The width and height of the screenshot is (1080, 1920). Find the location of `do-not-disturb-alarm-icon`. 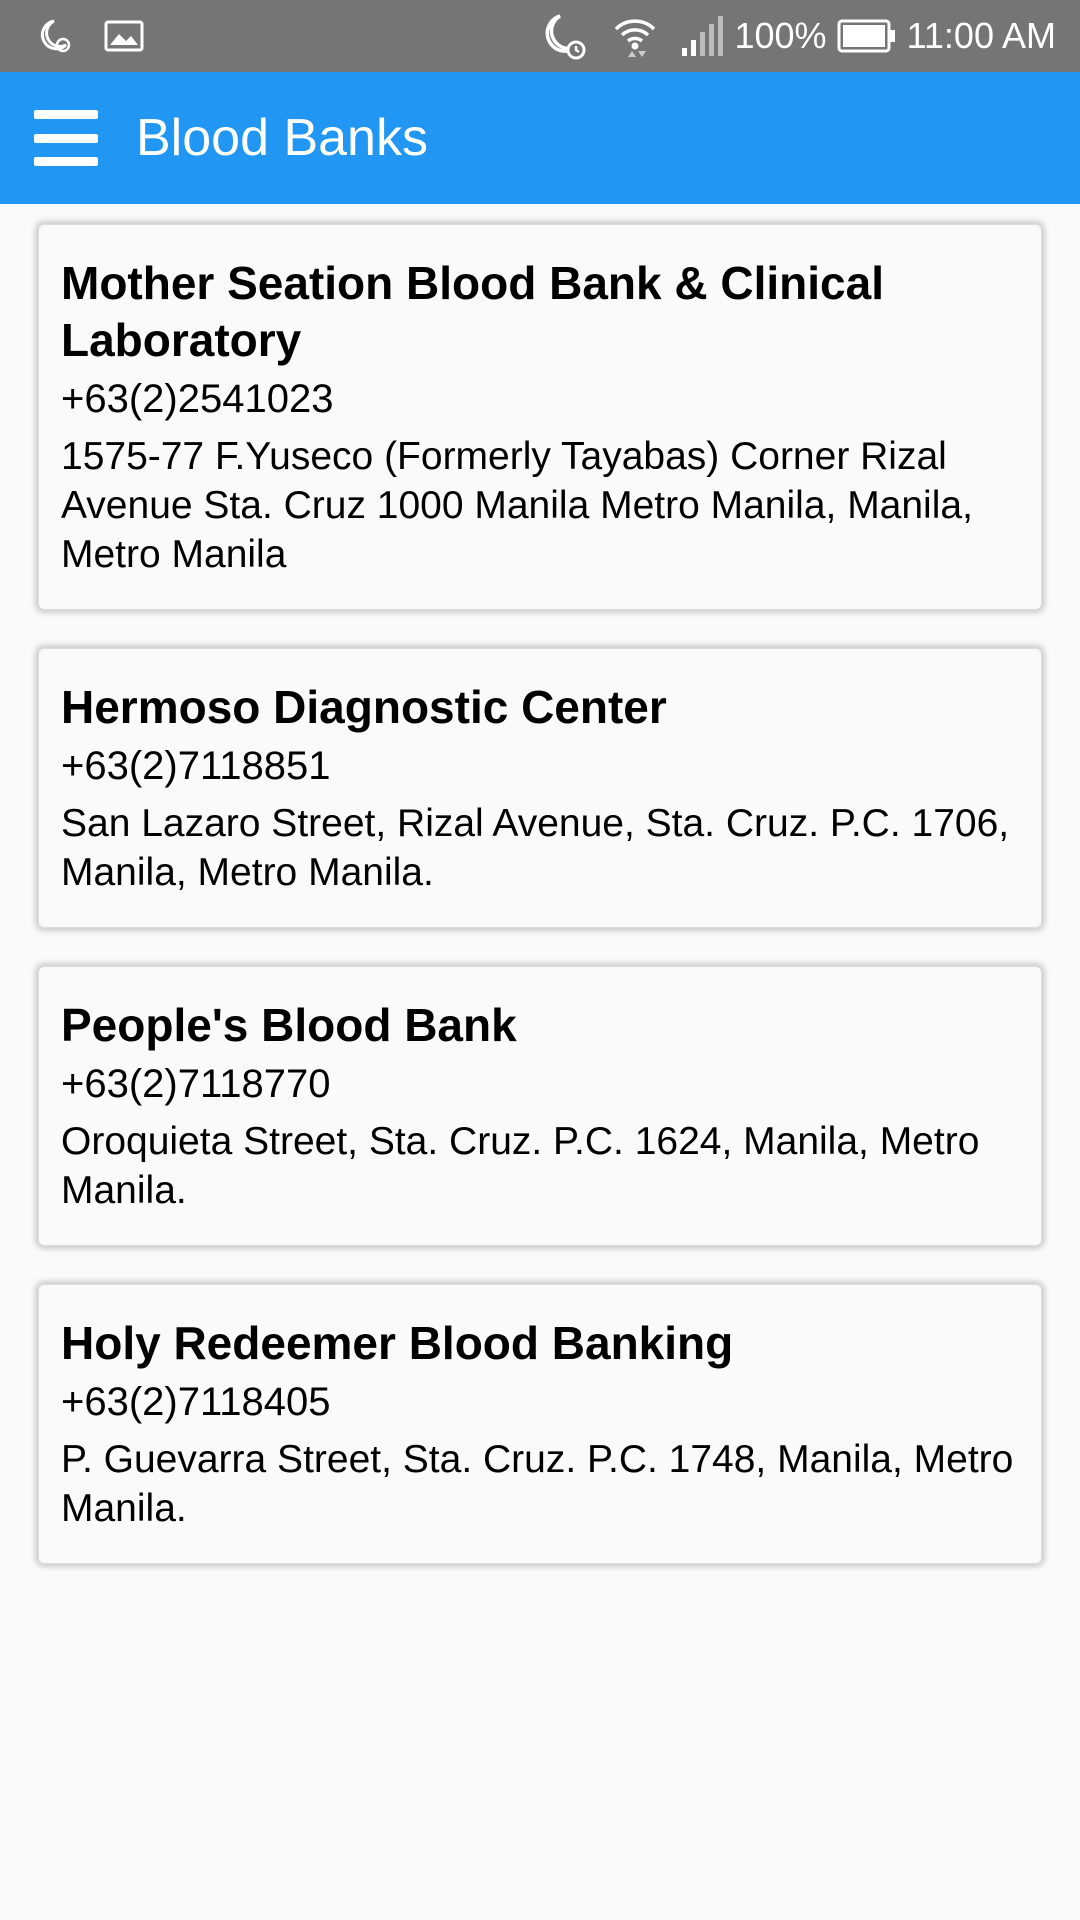

do-not-disturb-alarm-icon is located at coordinates (564, 36).